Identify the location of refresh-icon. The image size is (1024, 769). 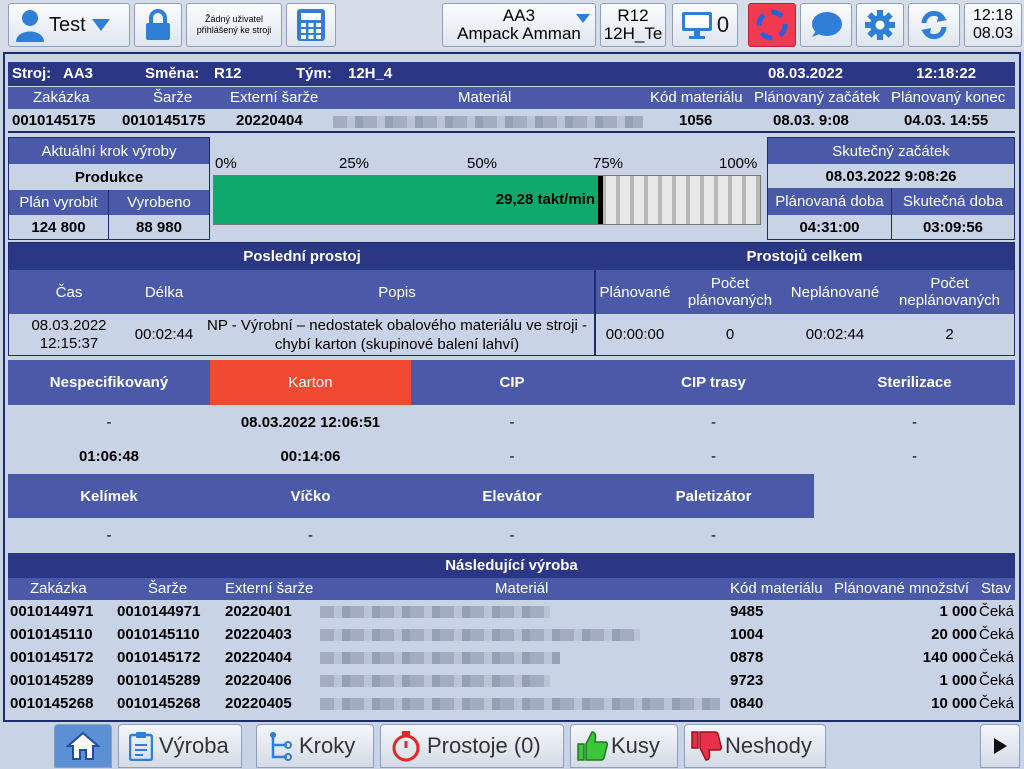
(934, 25).